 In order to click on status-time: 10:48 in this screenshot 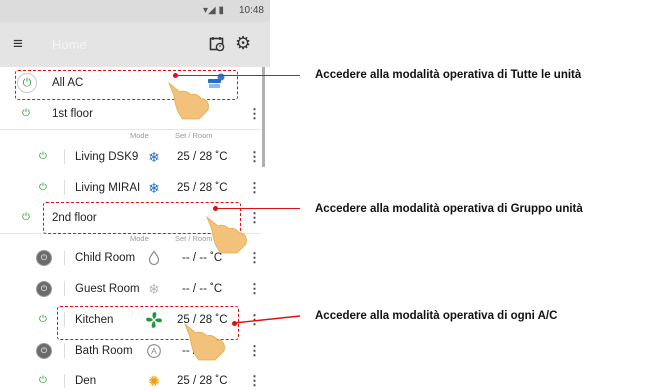, I will do `click(251, 10)`.